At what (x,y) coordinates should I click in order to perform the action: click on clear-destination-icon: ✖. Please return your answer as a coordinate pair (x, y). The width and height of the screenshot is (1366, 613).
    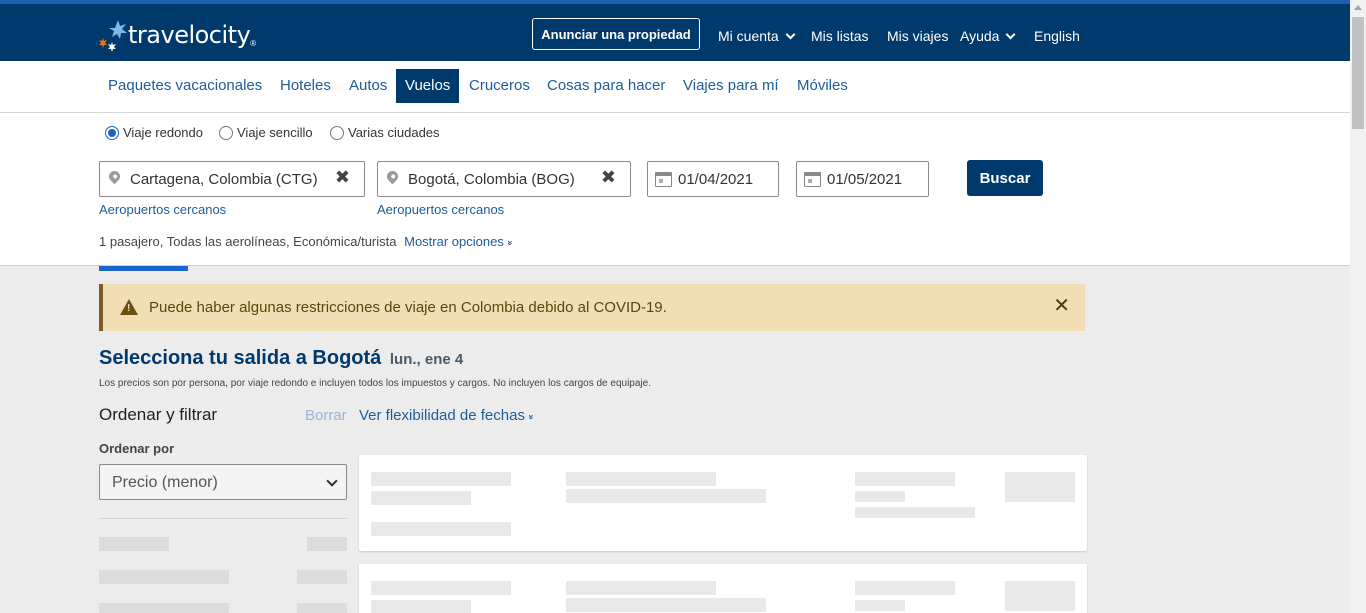
    Looking at the image, I should click on (608, 177).